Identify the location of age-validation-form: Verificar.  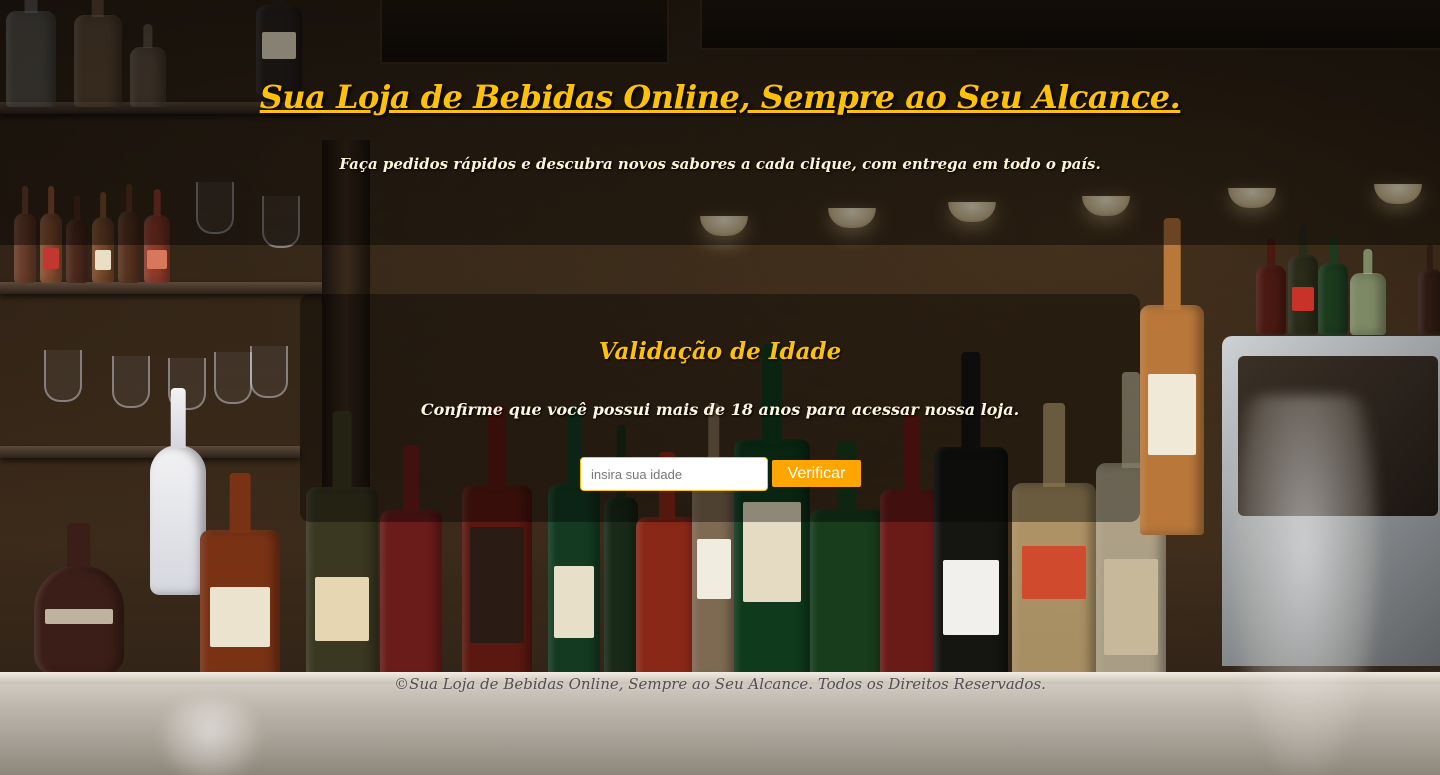
(720, 474).